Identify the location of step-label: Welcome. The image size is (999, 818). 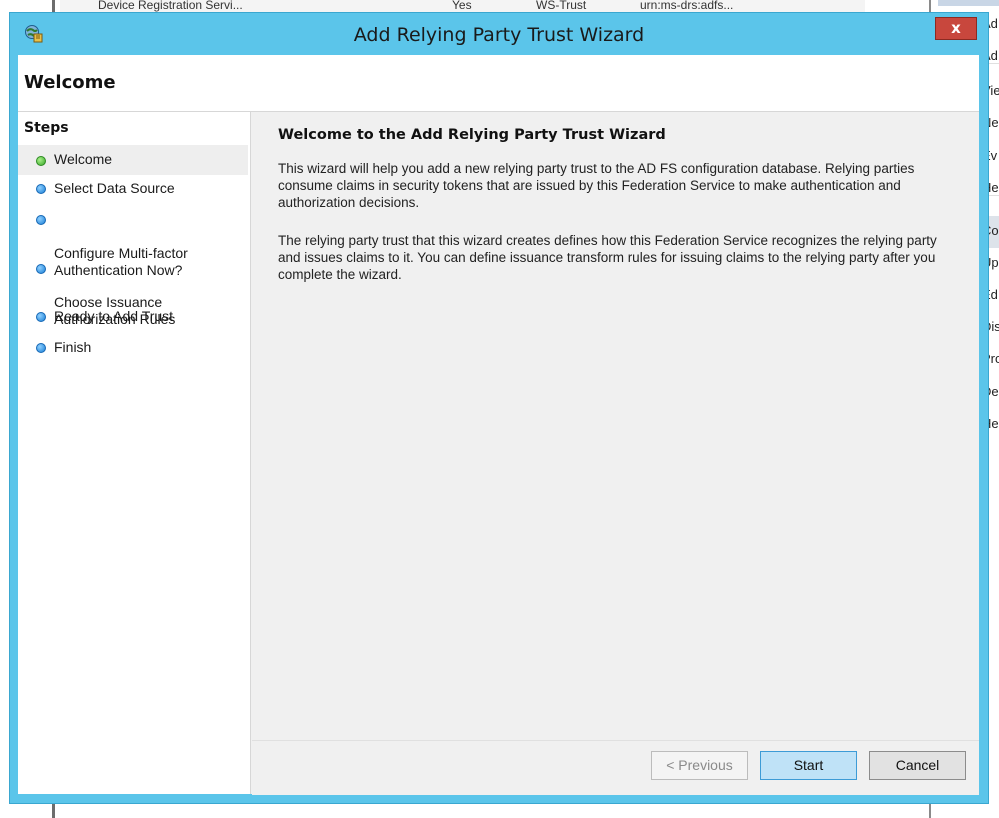
(83, 159).